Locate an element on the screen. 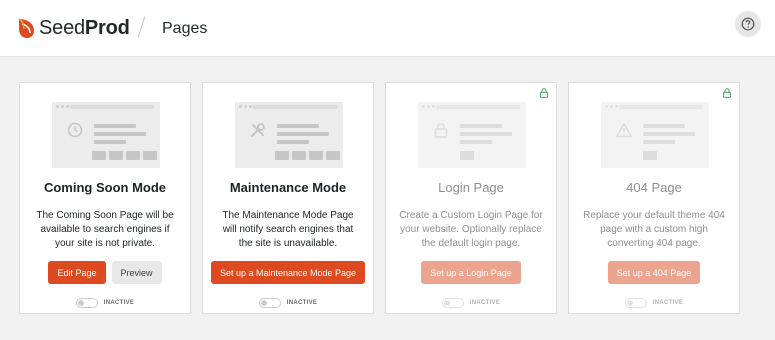  card-title: Login Page is located at coordinates (471, 187).